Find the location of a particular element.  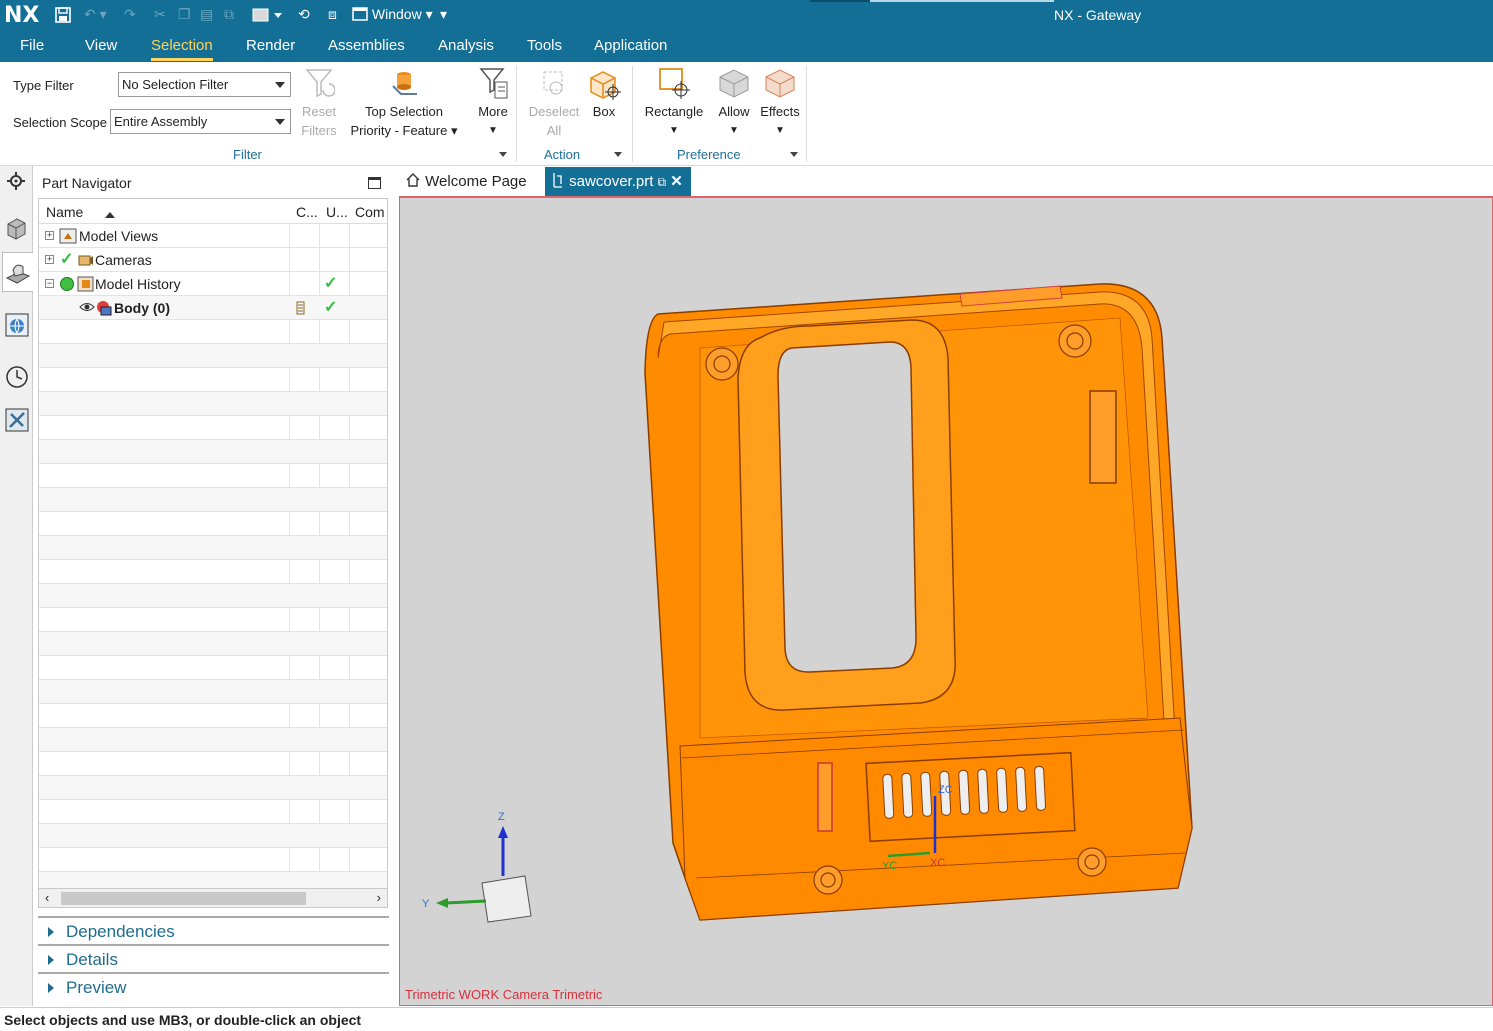

undo-icon: ↶ ▾ is located at coordinates (95, 14).